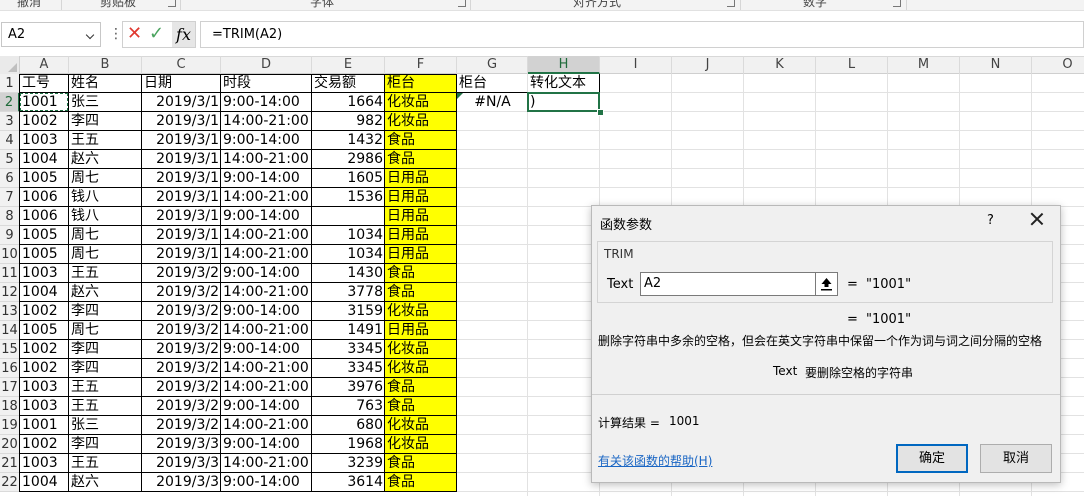  I want to click on row-header: 19, so click(10, 425).